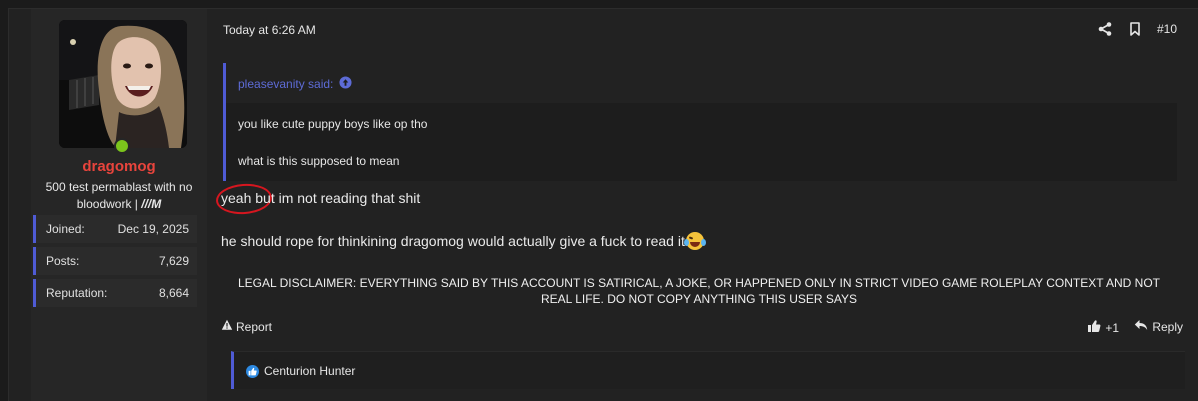  Describe the element at coordinates (65, 229) in the screenshot. I see `stat-label: Joined:` at that location.